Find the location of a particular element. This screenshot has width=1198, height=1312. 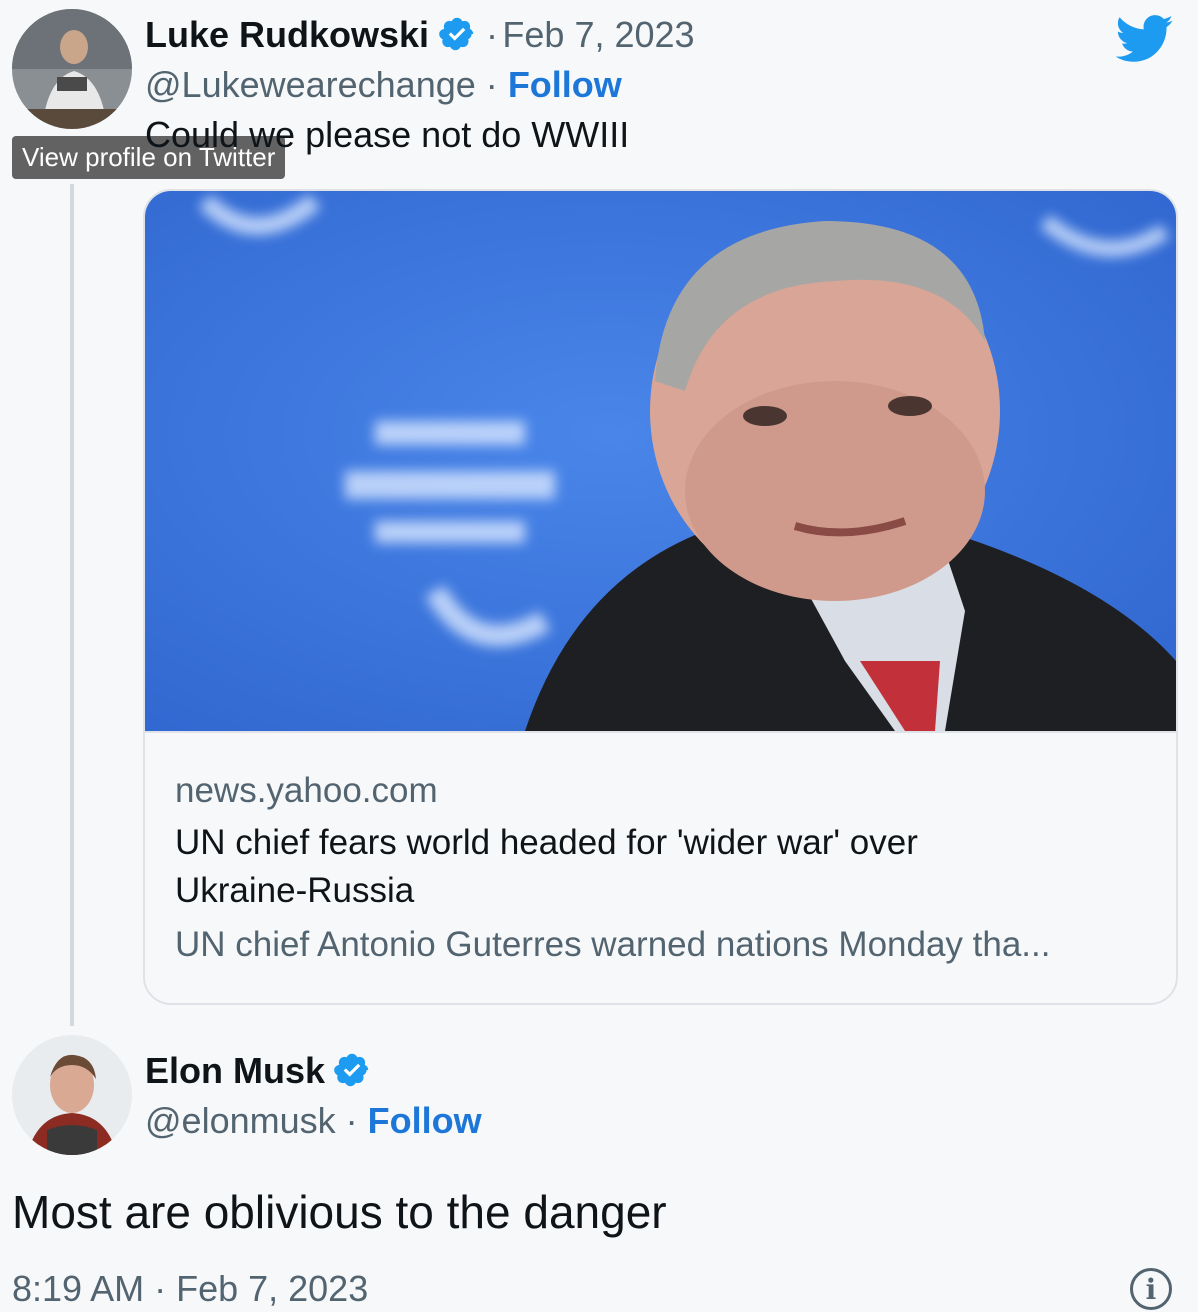

reply-tweet-text: Most are oblivious to the danger is located at coordinates (339, 1212).